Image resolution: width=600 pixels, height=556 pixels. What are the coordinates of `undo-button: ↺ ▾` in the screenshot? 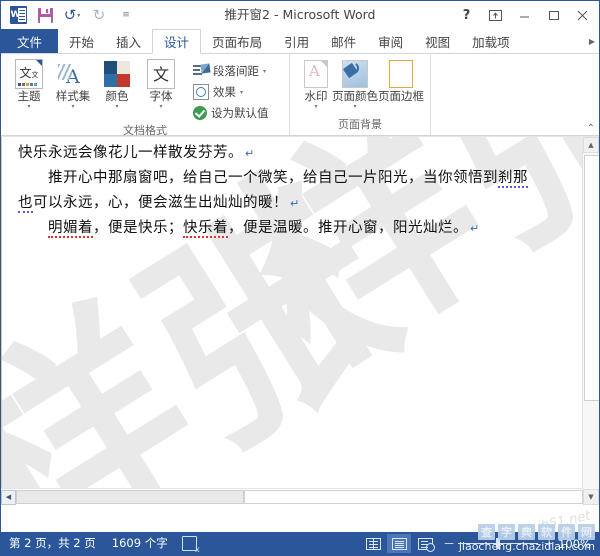 It's located at (72, 15).